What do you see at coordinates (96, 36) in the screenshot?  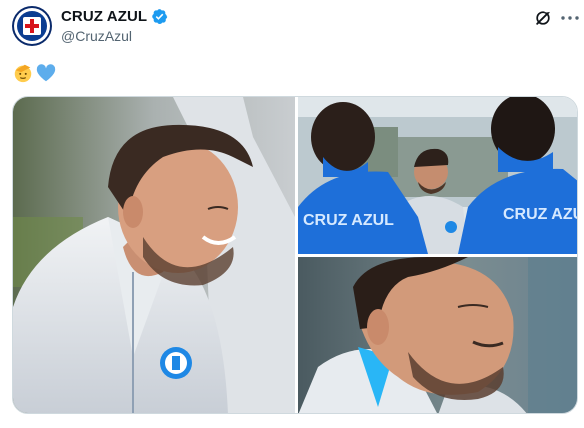 I see `author-handle: @CruzAzul` at bounding box center [96, 36].